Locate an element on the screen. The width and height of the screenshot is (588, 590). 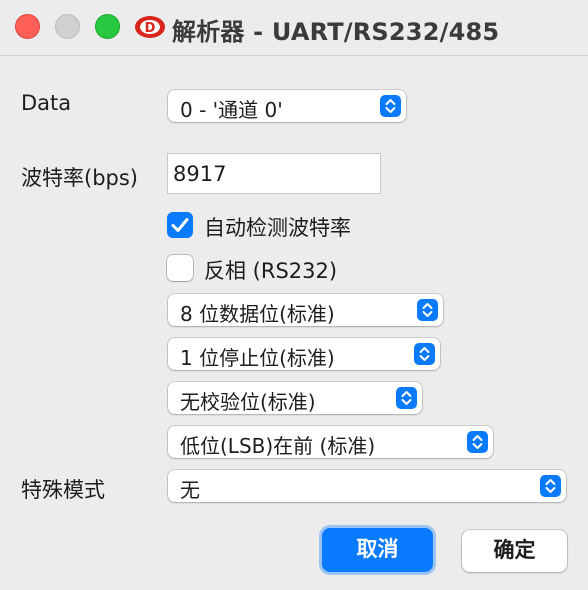
minimize-window-button is located at coordinates (67, 26).